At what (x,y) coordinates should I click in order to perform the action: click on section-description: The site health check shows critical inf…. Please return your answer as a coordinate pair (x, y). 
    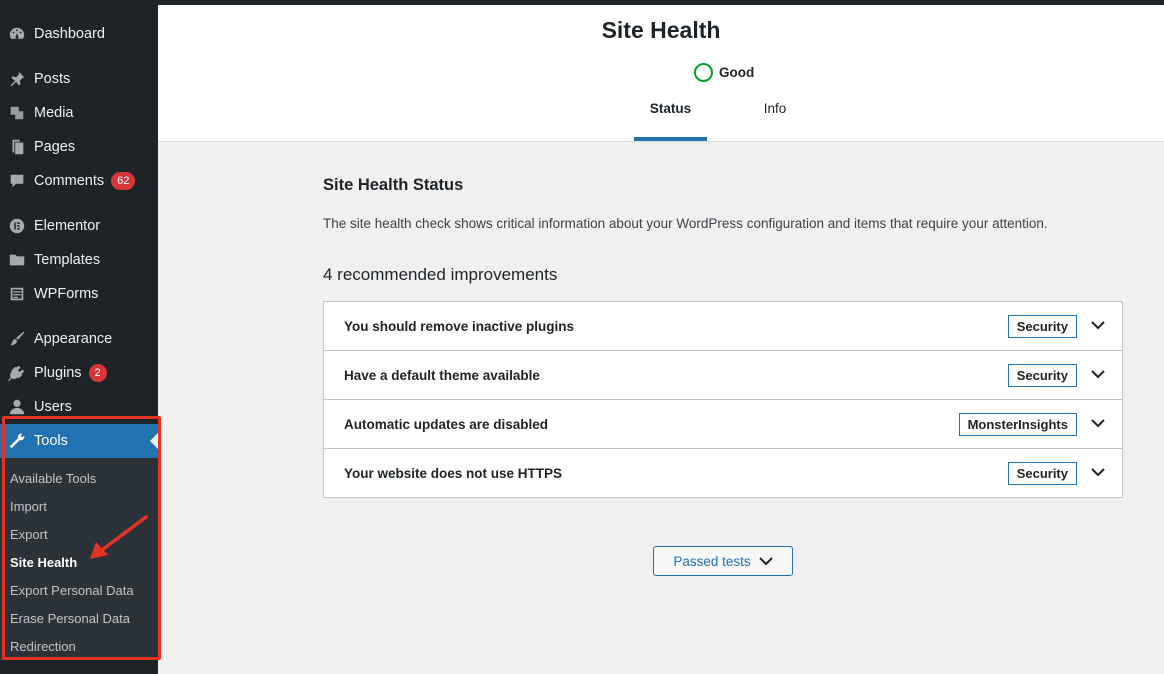
    Looking at the image, I should click on (685, 223).